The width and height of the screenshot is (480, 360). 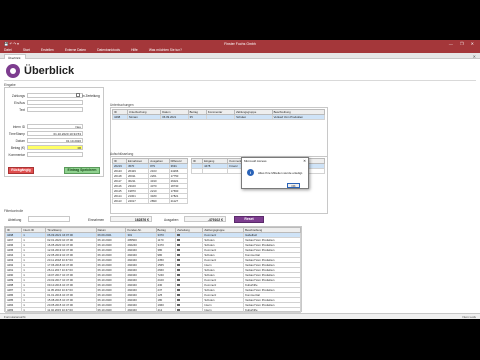 I want to click on field-betrag: Betrag (€) 0€, so click(x=56, y=148).